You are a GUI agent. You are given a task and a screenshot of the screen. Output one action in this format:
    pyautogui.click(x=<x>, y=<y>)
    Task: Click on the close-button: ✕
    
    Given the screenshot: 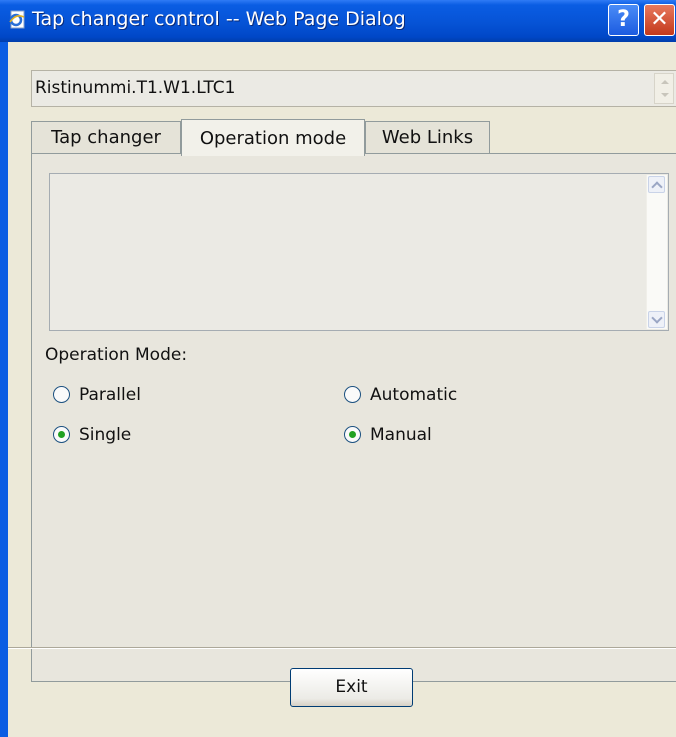 What is the action you would take?
    pyautogui.click(x=659, y=20)
    